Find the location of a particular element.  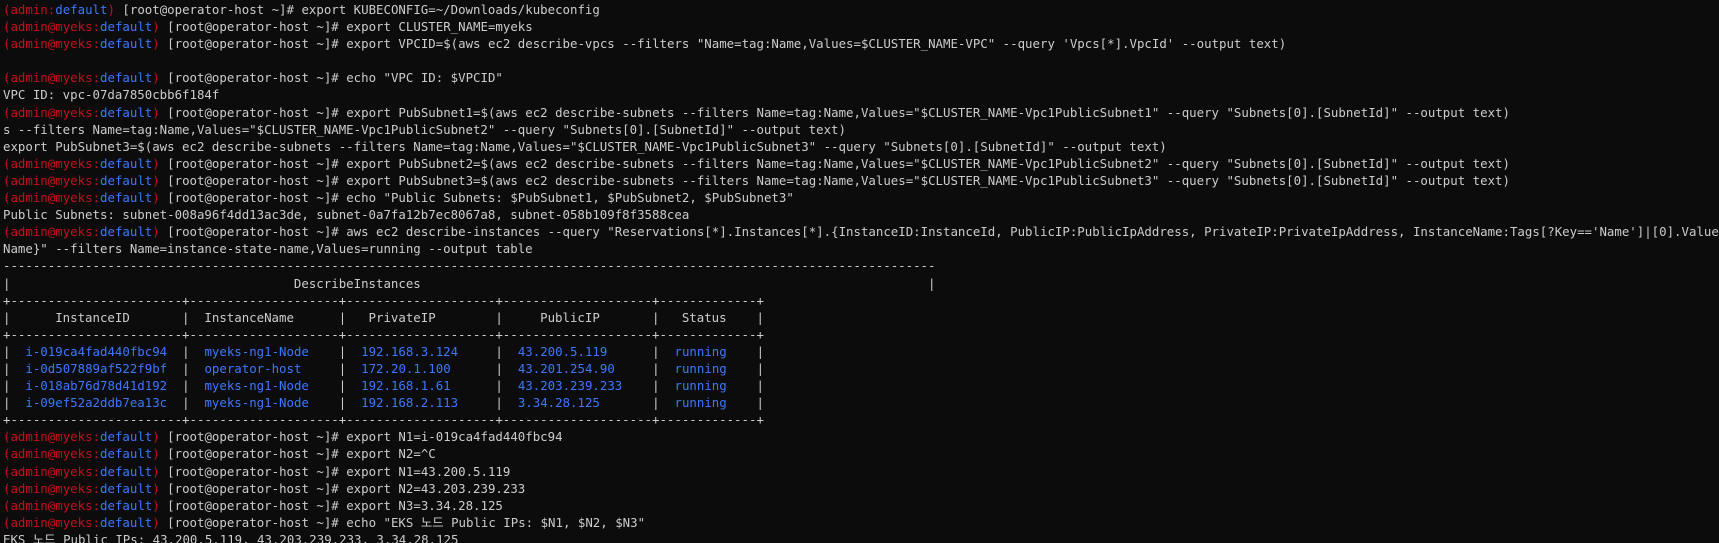

table-cell: 192.168.2.113 is located at coordinates (410, 403).